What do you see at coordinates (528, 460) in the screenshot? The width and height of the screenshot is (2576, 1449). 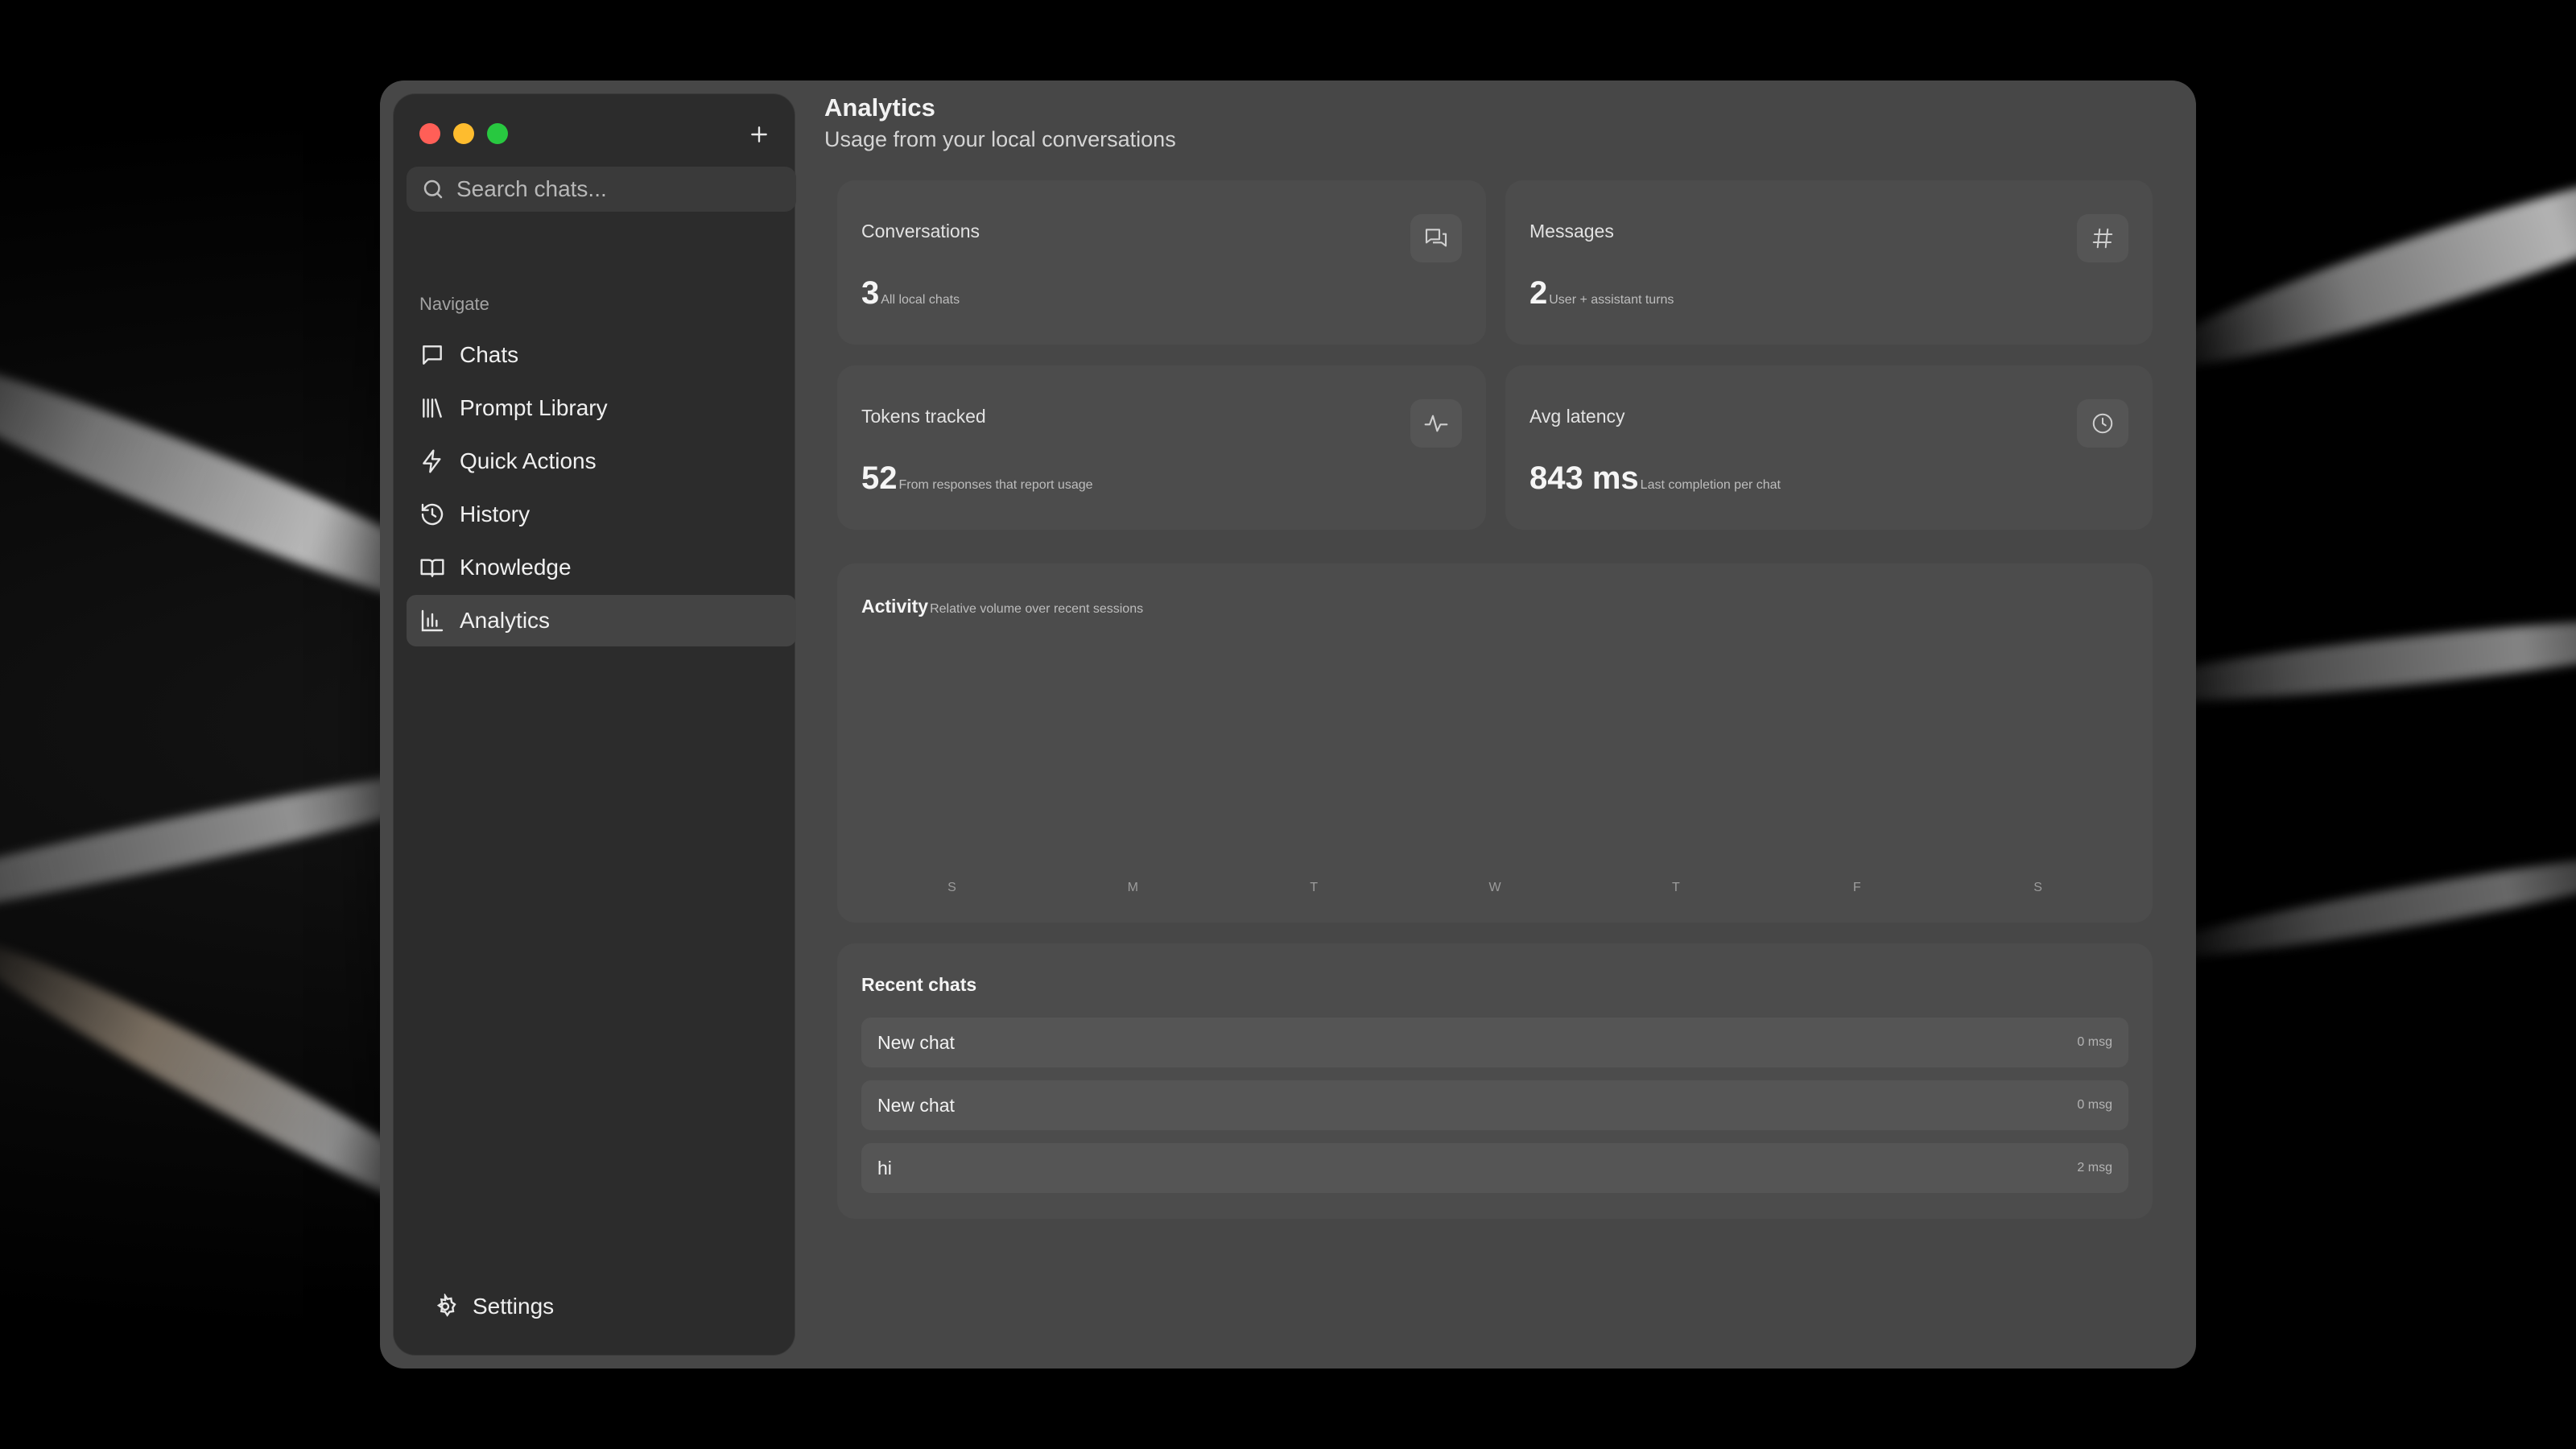 I see `sidebar-item-label: Quick Actions` at bounding box center [528, 460].